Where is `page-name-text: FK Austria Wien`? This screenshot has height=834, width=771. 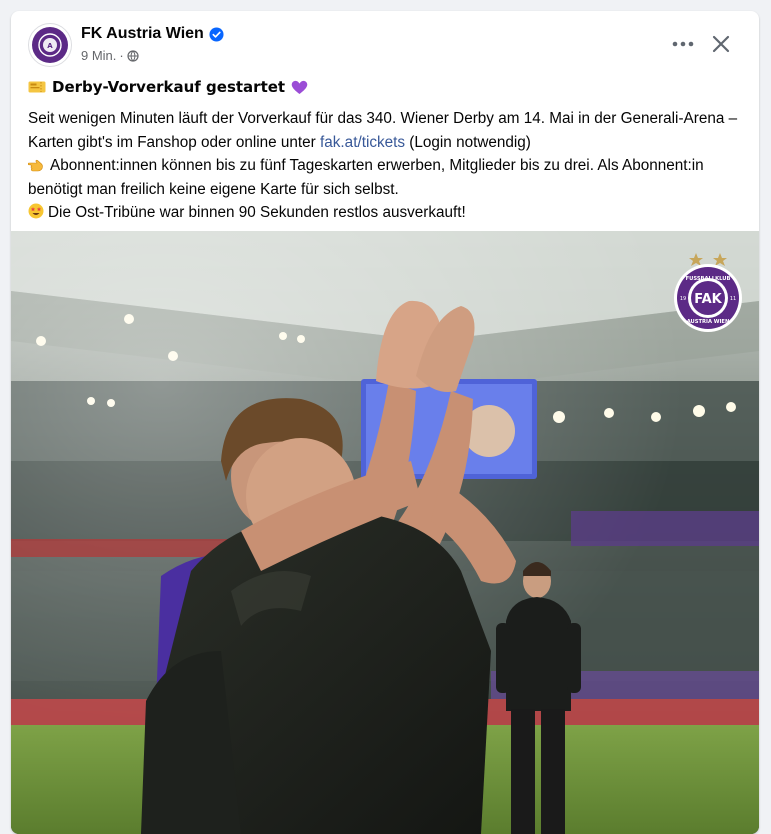 page-name-text: FK Austria Wien is located at coordinates (142, 34).